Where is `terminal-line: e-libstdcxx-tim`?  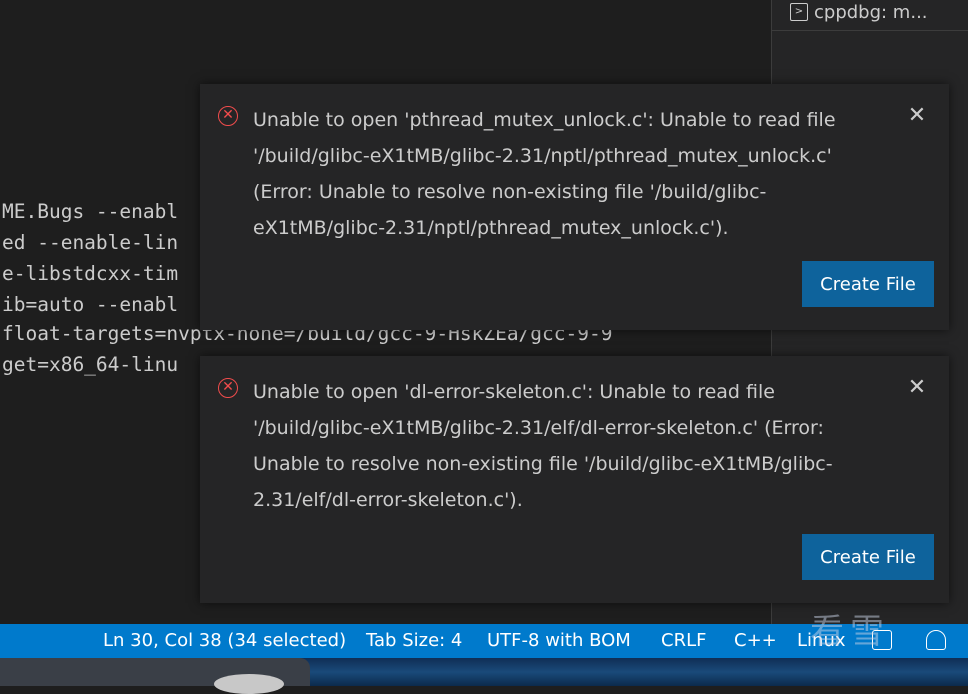 terminal-line: e-libstdcxx-tim is located at coordinates (90, 273).